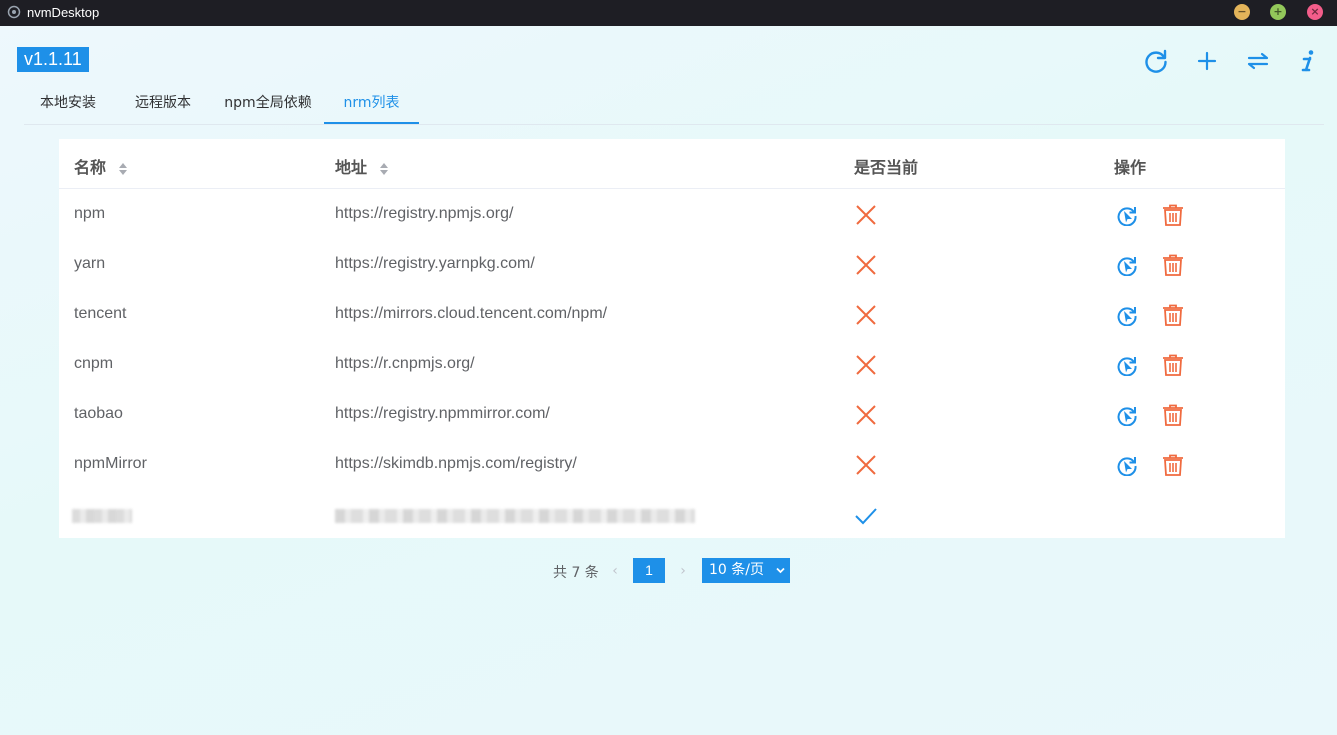  Describe the element at coordinates (351, 167) in the screenshot. I see `column-address-label: 地址` at that location.